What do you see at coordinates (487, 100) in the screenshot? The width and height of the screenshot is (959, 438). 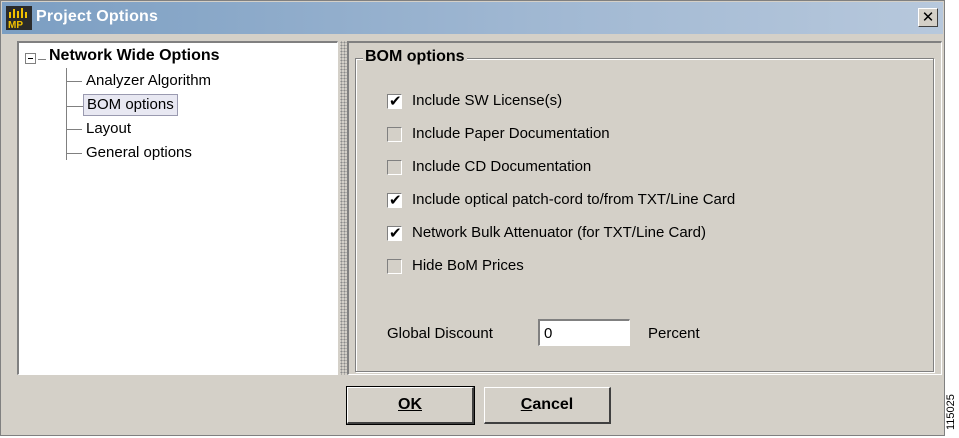 I see `option-label: Include SW License(s)` at bounding box center [487, 100].